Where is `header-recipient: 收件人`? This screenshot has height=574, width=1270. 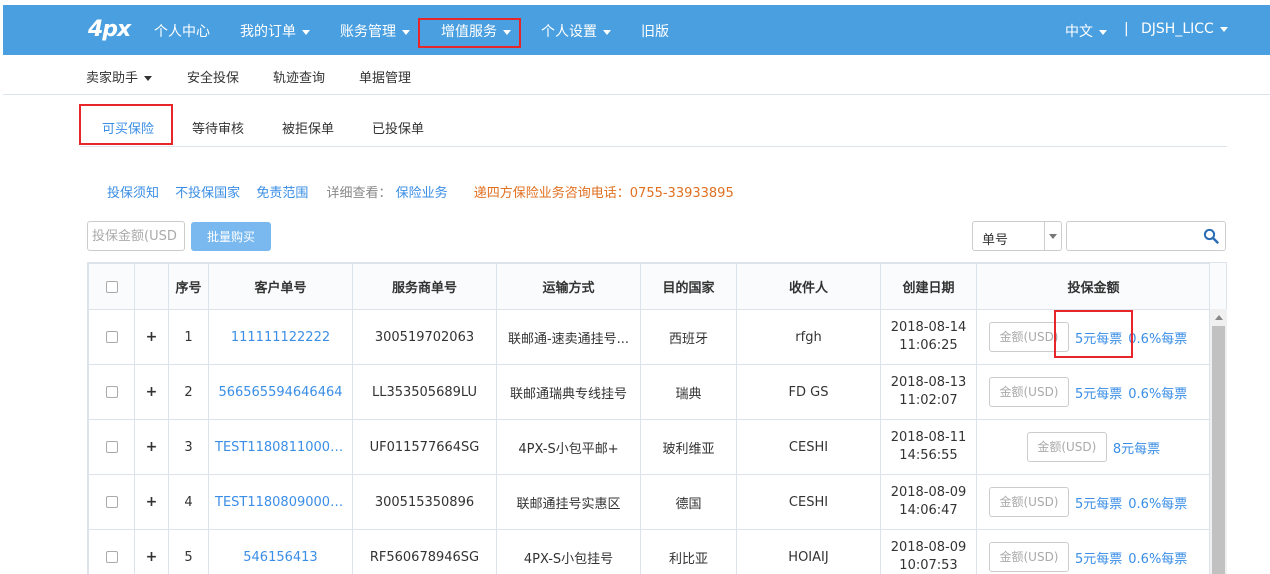
header-recipient: 收件人 is located at coordinates (808, 286).